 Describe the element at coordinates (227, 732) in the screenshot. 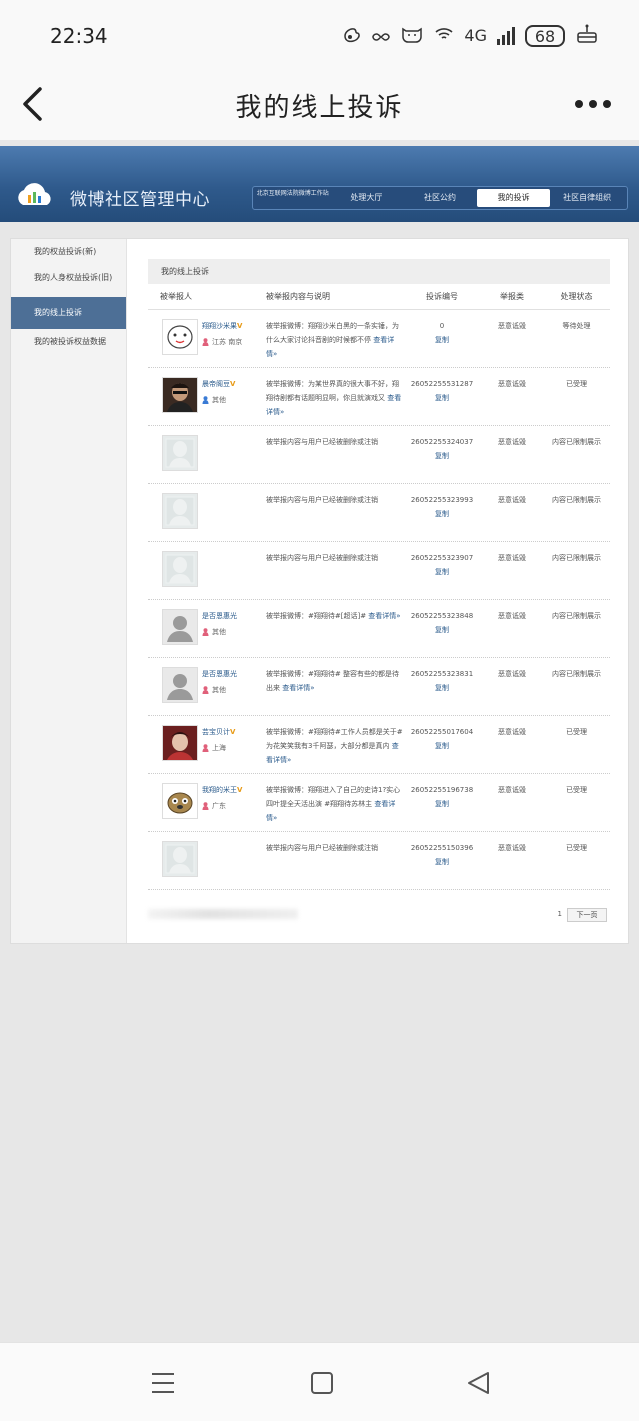

I see `reported-user-name: 芸宝贝计V` at that location.